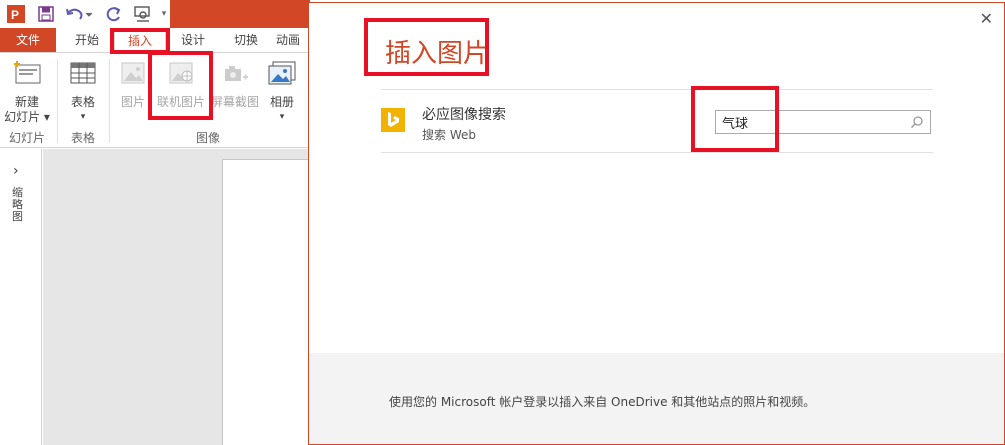  I want to click on table-icon, so click(83, 75).